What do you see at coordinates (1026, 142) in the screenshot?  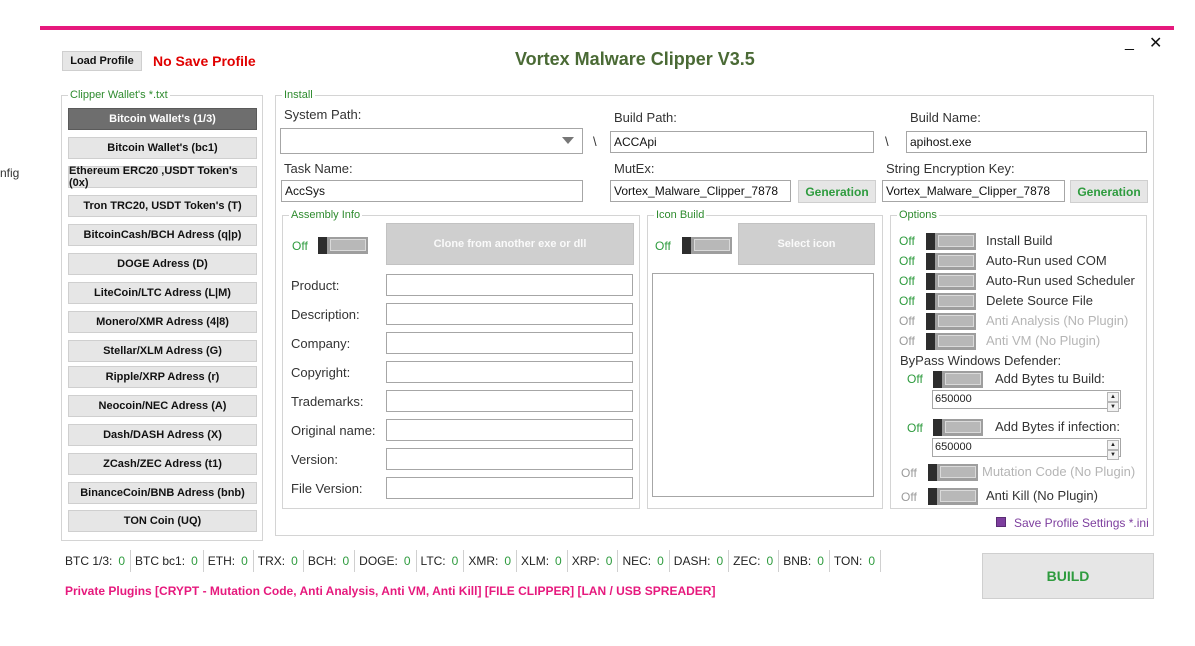 I see `build-name-input: apihost.exe` at bounding box center [1026, 142].